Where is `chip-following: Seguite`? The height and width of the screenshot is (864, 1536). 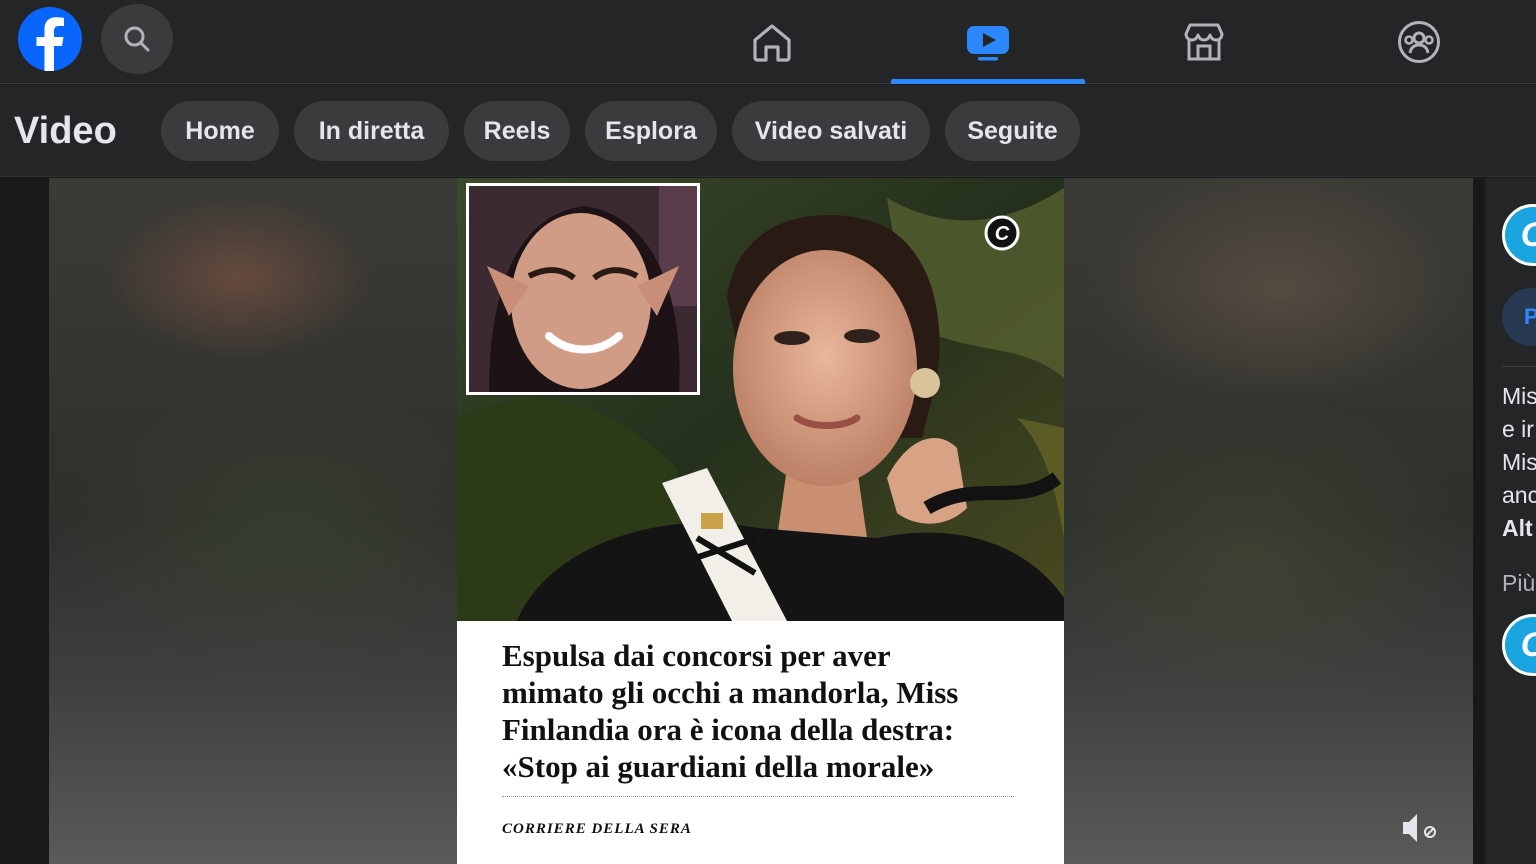 chip-following: Seguite is located at coordinates (1012, 131).